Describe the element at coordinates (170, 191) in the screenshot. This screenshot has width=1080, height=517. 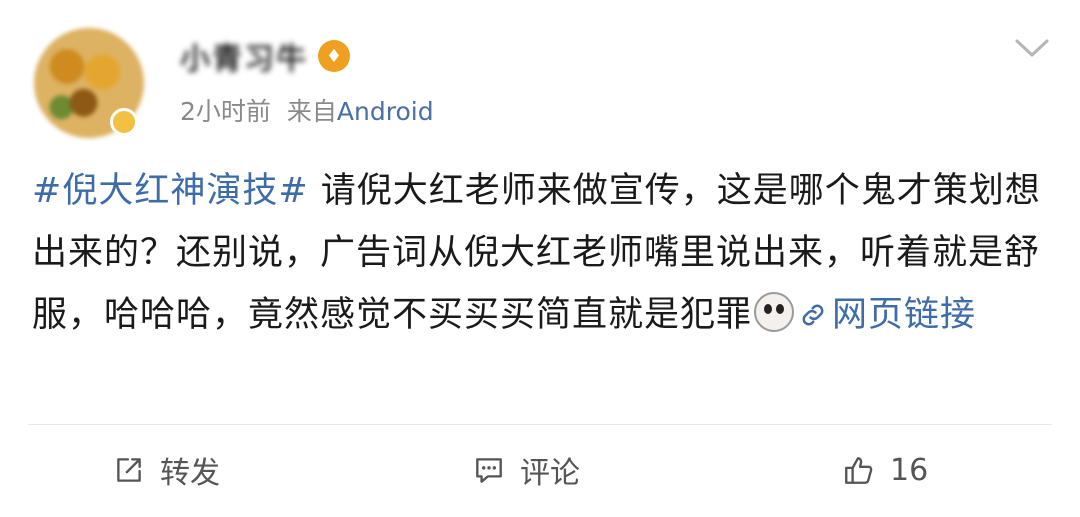
I see `hashtag-link: #倪大红神演技#` at that location.